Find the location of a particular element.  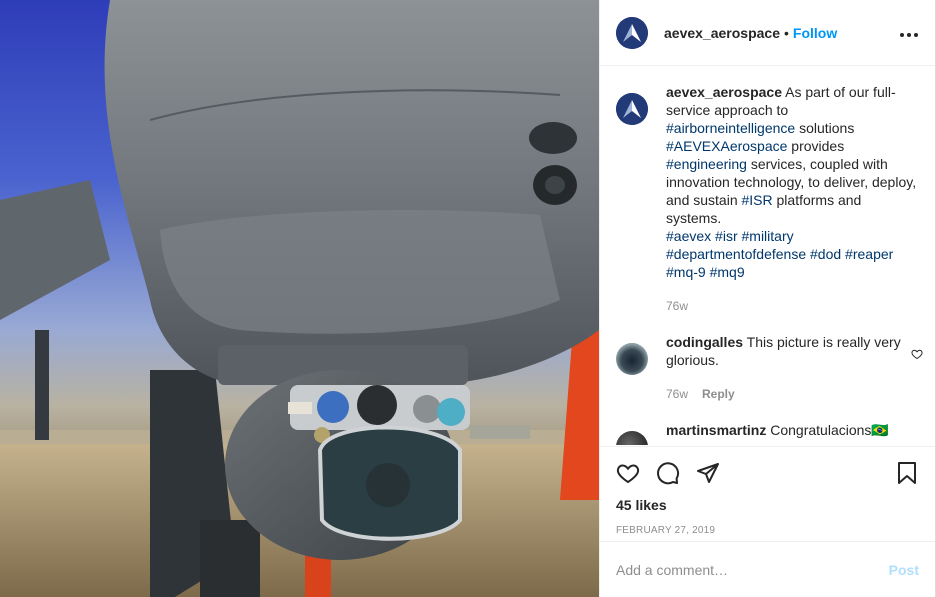

hashtag-link: #AEVEXAerospace is located at coordinates (726, 146).